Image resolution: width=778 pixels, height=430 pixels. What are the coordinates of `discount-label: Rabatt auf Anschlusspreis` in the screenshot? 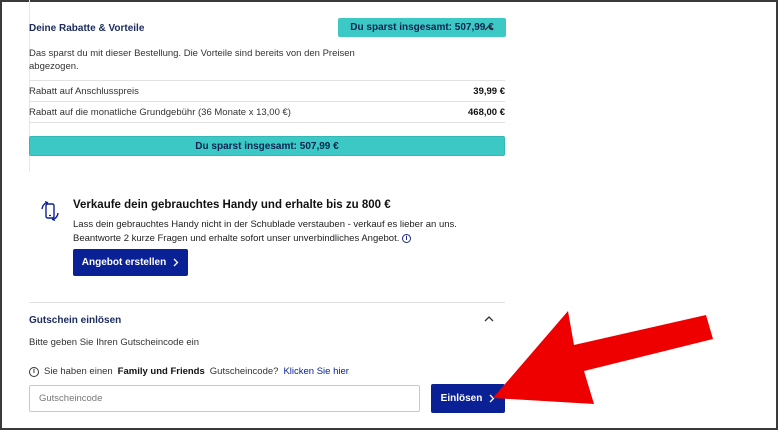 It's located at (84, 91).